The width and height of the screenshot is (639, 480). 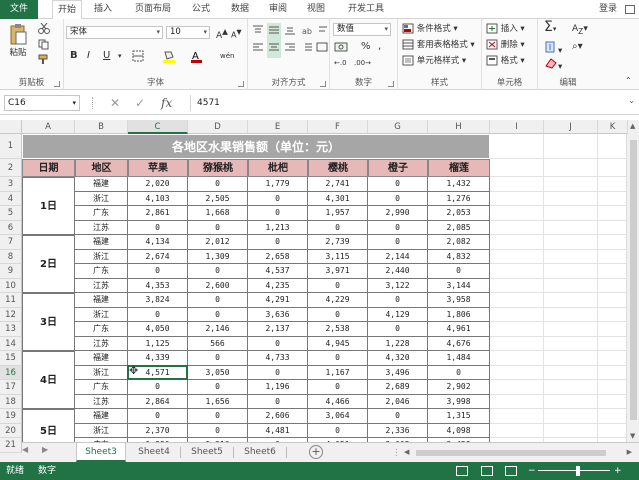 What do you see at coordinates (158, 198) in the screenshot?
I see `table-cell: 4,103` at bounding box center [158, 198].